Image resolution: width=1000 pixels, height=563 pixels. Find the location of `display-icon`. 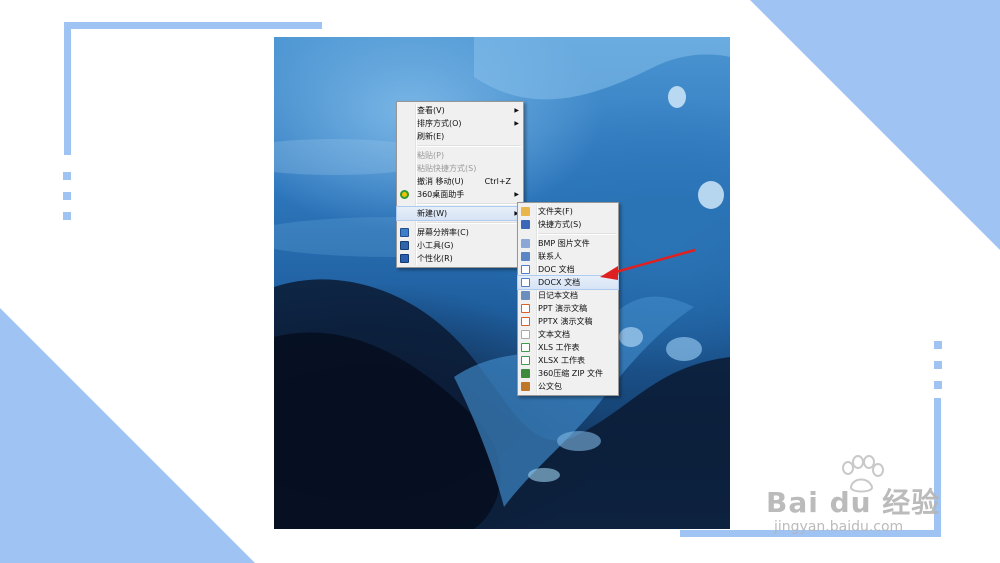

display-icon is located at coordinates (404, 232).